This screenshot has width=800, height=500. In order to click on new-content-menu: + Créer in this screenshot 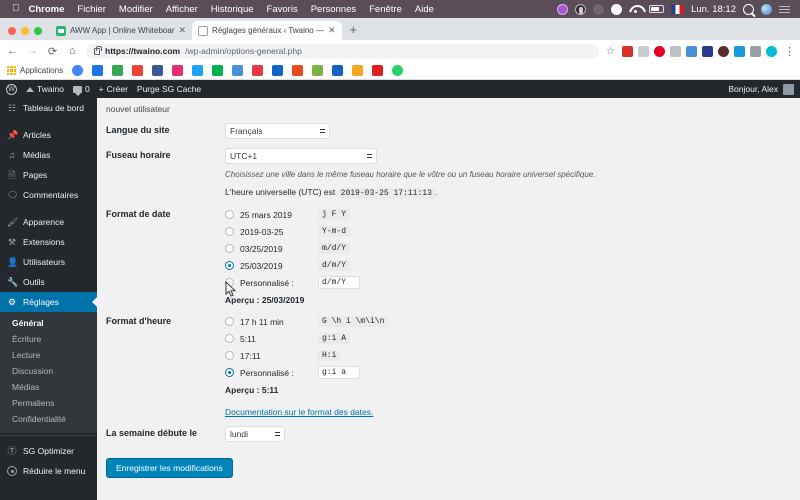, I will do `click(113, 89)`.